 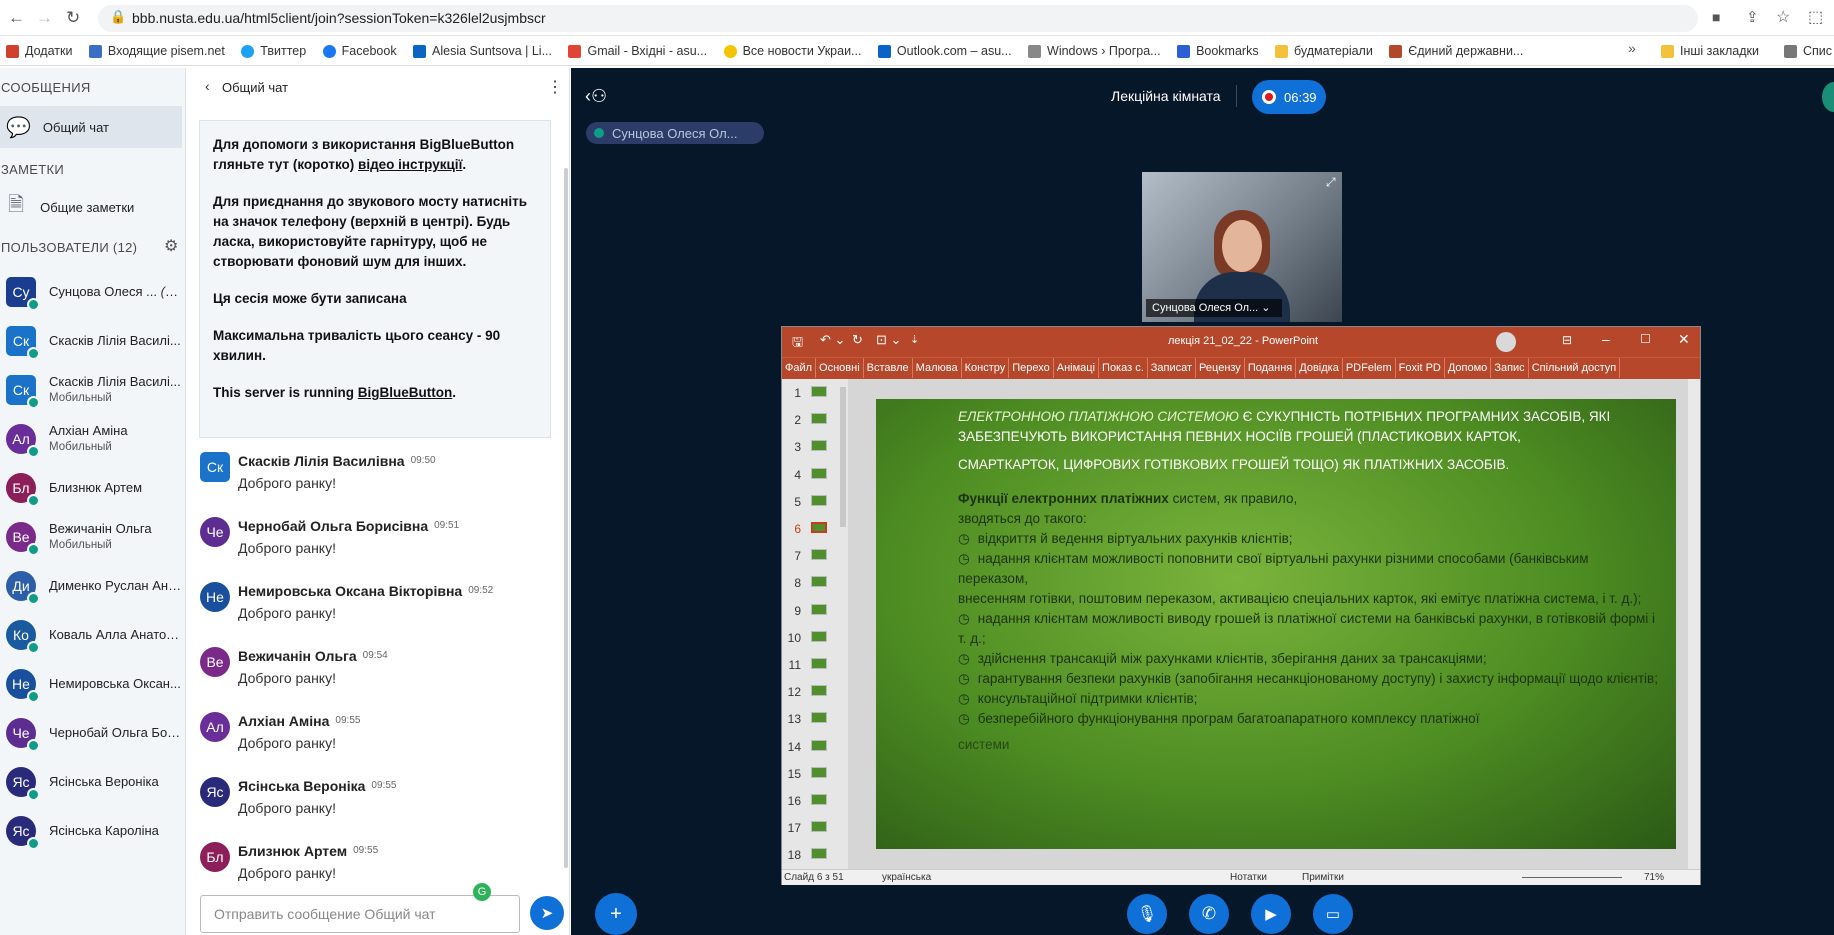 What do you see at coordinates (1214, 308) in the screenshot?
I see `webcam-name-label: Сунцова Олеся Ол... ⌄` at bounding box center [1214, 308].